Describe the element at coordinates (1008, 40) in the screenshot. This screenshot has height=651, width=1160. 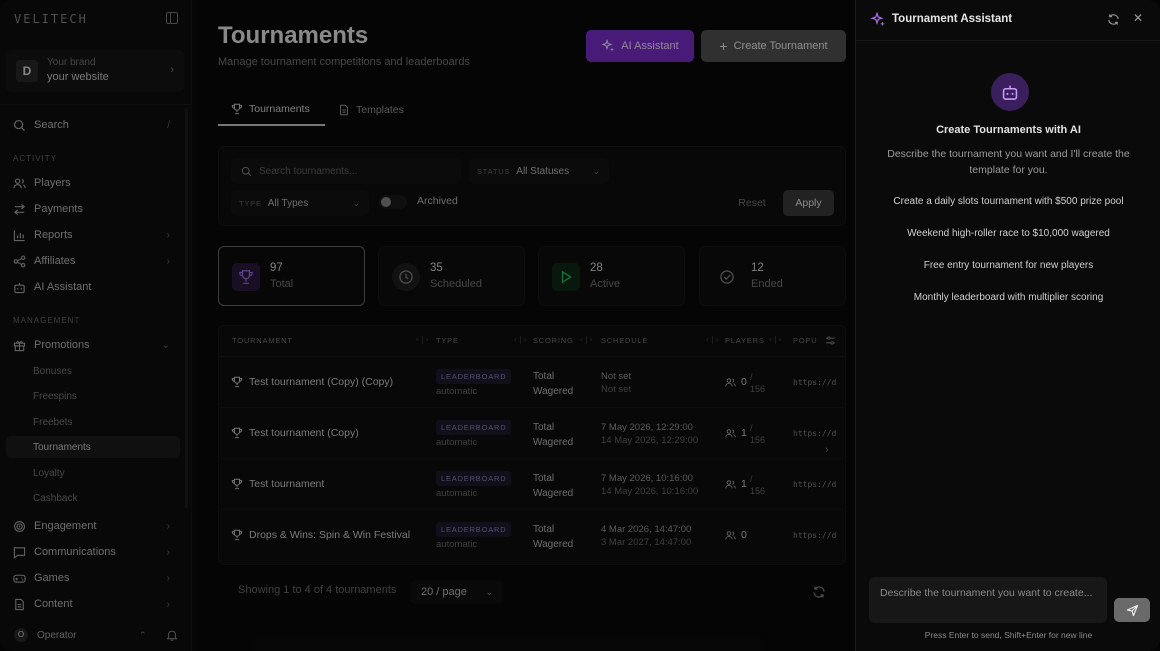
I see `panel-divider` at that location.